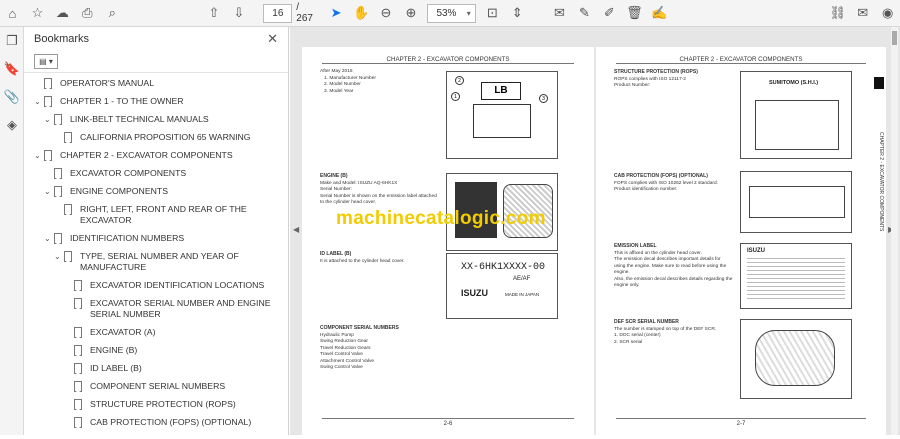 This screenshot has height=439, width=900. What do you see at coordinates (879, 83) in the screenshot?
I see `chapter-thumb-tab` at bounding box center [879, 83].